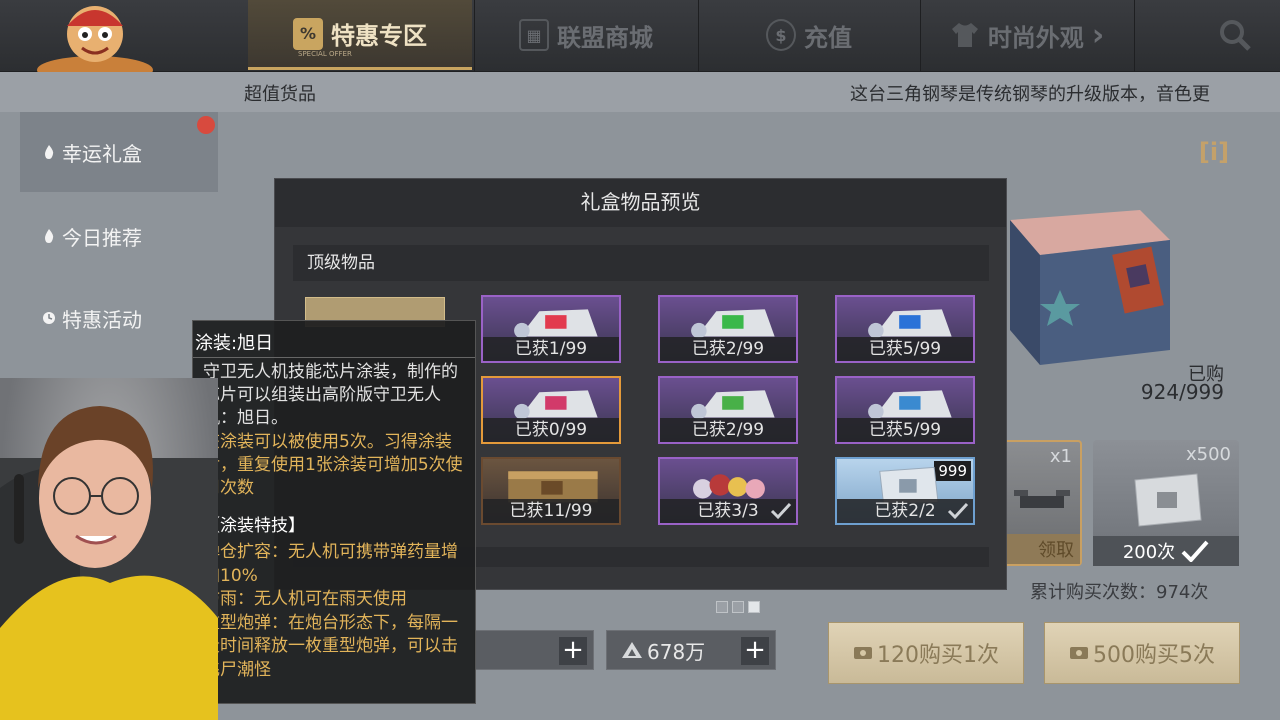  I want to click on sidebar-item-label: 今日推荐, so click(102, 237).